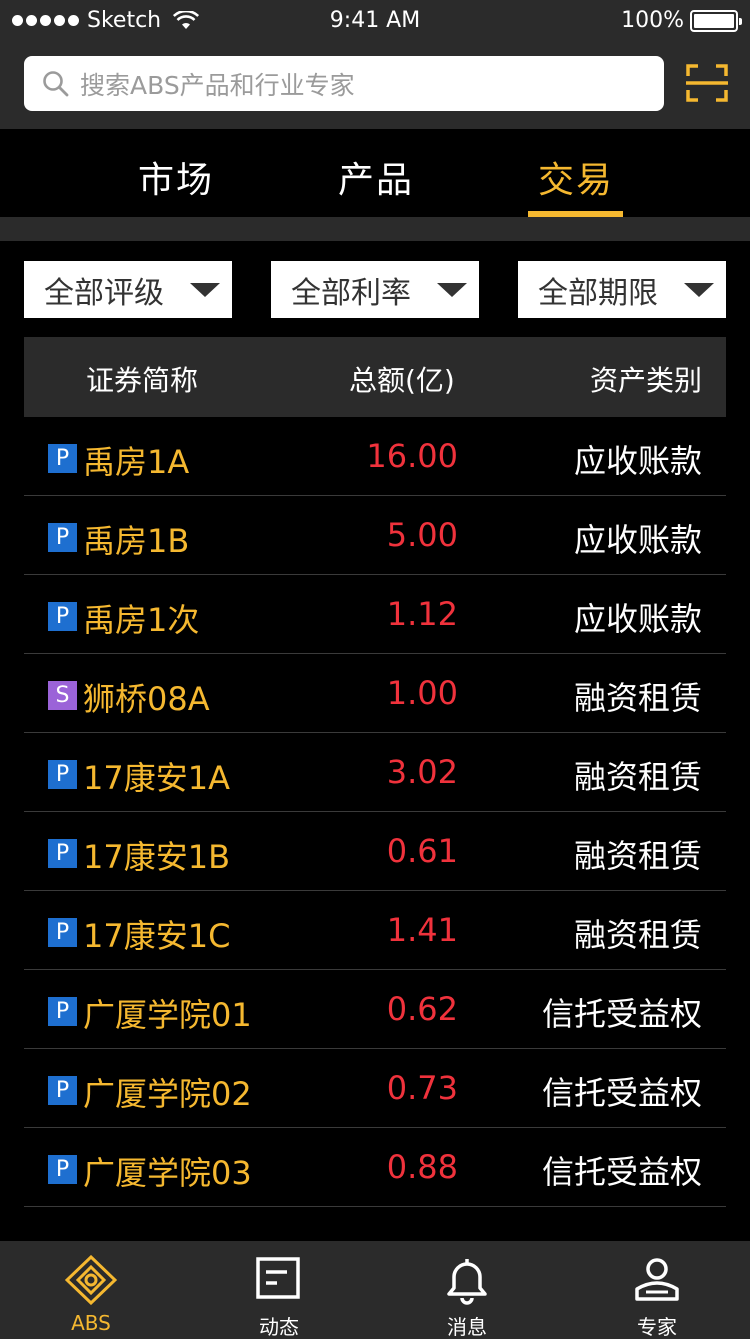  Describe the element at coordinates (707, 83) in the screenshot. I see `scan-icon` at that location.